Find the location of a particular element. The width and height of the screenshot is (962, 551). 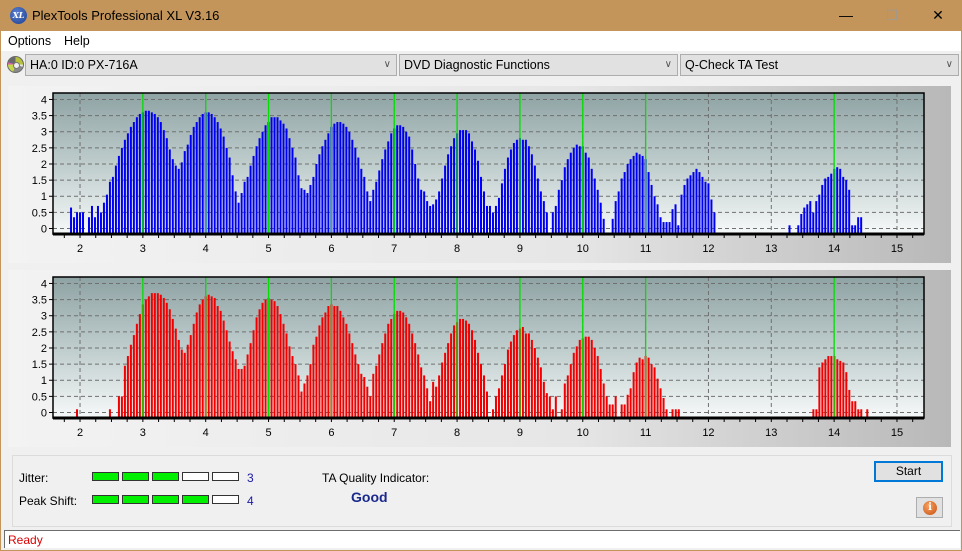

info-button: i is located at coordinates (929, 507).